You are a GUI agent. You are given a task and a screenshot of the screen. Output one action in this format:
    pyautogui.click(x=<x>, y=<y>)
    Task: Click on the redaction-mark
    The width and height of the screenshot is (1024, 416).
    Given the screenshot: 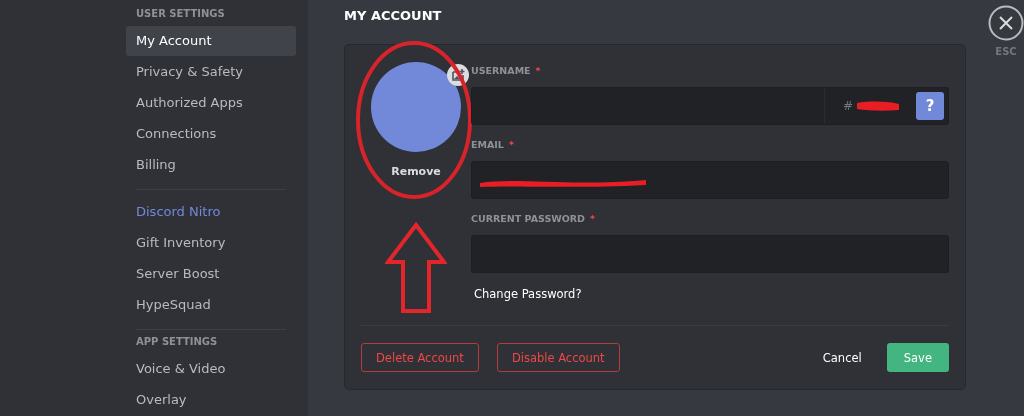 What is the action you would take?
    pyautogui.click(x=878, y=106)
    